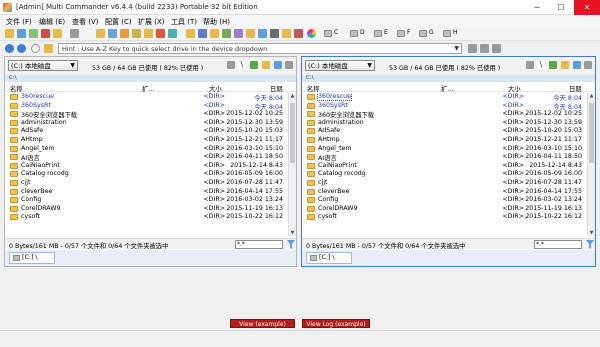 This screenshot has height=347, width=600. What do you see at coordinates (386, 32) in the screenshot?
I see `drive-e-label: E` at bounding box center [386, 32].